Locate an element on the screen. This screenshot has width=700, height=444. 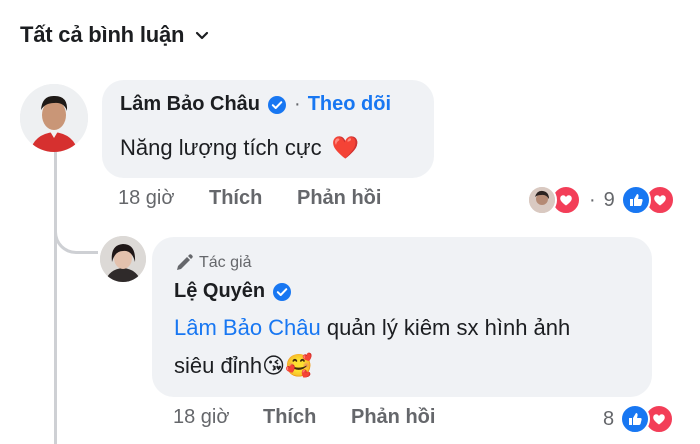
author-tag-label: Tác giả is located at coordinates (225, 262).